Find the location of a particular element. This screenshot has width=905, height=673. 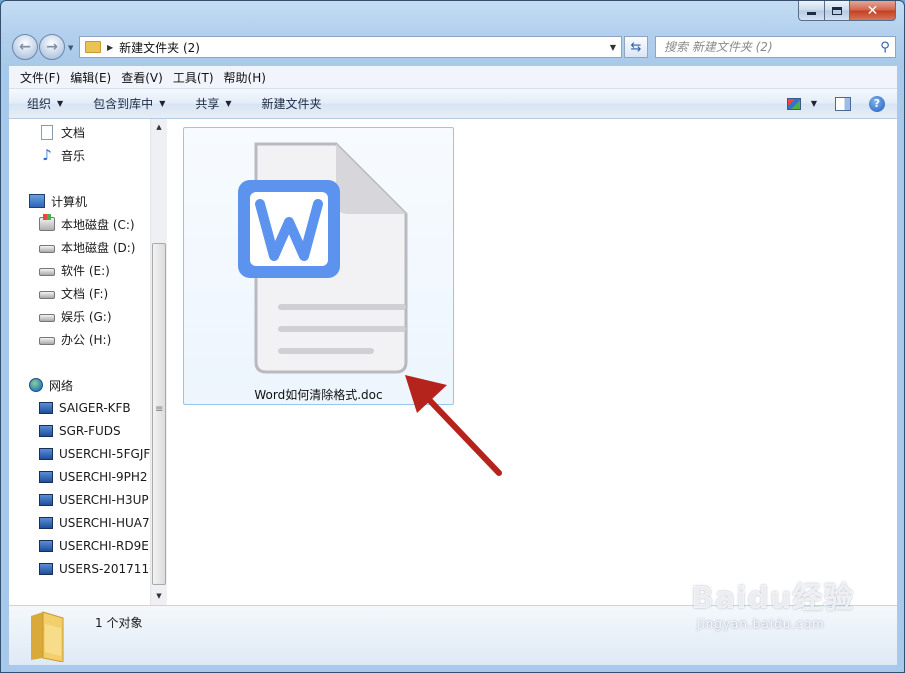

navigation-row: ← → ▼ ▶ 新建文件夹 (2) ▼ ⇆ ⚲ is located at coordinates (452, 47).